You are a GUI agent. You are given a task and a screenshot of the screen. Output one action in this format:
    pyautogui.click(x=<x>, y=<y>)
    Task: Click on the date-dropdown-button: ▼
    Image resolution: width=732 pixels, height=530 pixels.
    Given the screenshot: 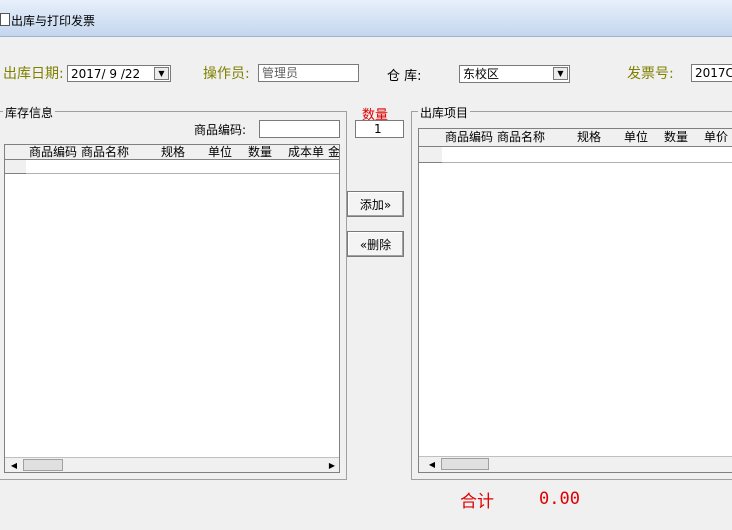 What is the action you would take?
    pyautogui.click(x=161, y=73)
    